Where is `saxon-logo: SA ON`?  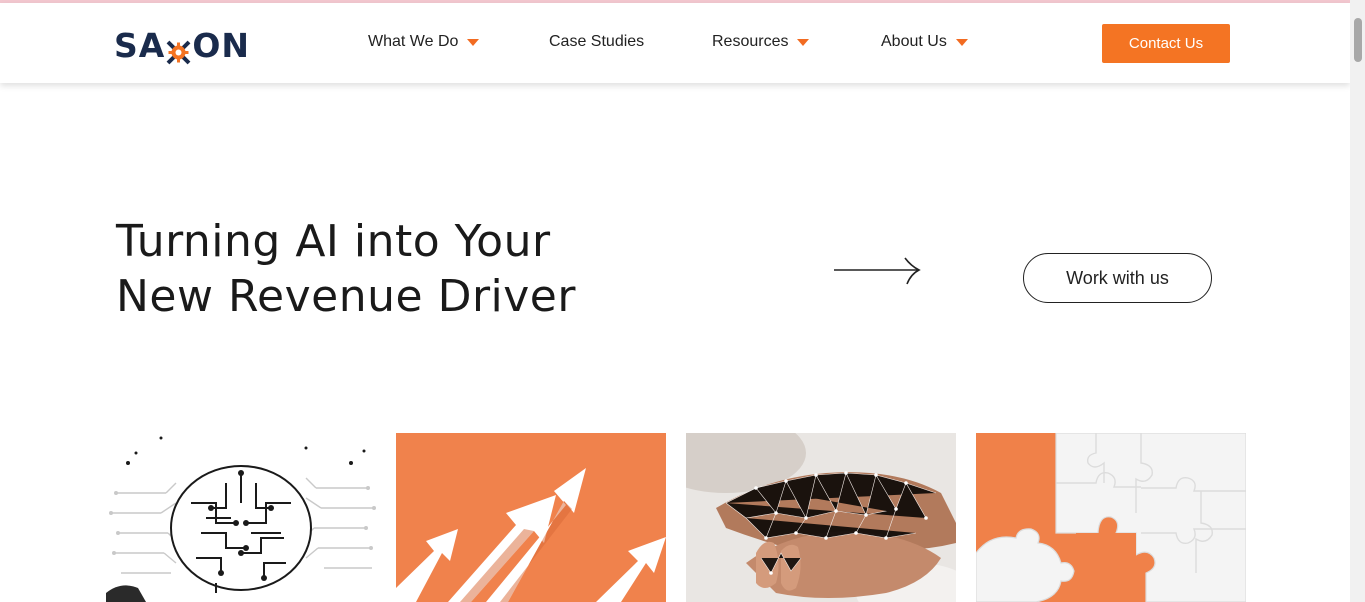
saxon-logo: SA ON is located at coordinates (182, 45).